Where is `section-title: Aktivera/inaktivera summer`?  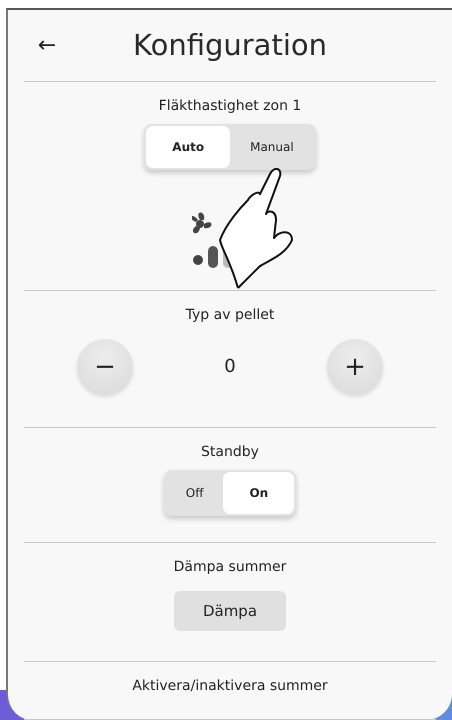
section-title: Aktivera/inaktivera summer is located at coordinates (230, 686).